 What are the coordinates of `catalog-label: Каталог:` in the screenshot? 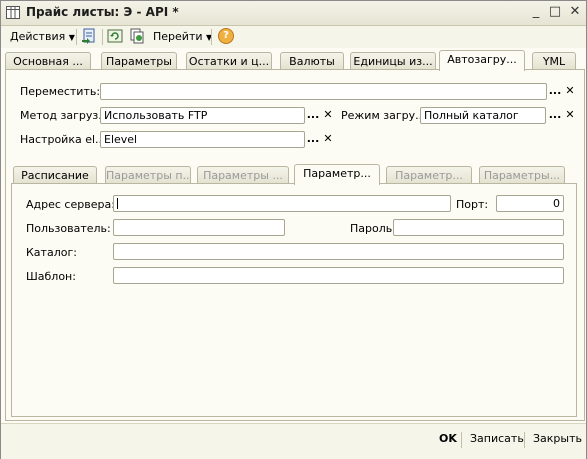 It's located at (51, 252).